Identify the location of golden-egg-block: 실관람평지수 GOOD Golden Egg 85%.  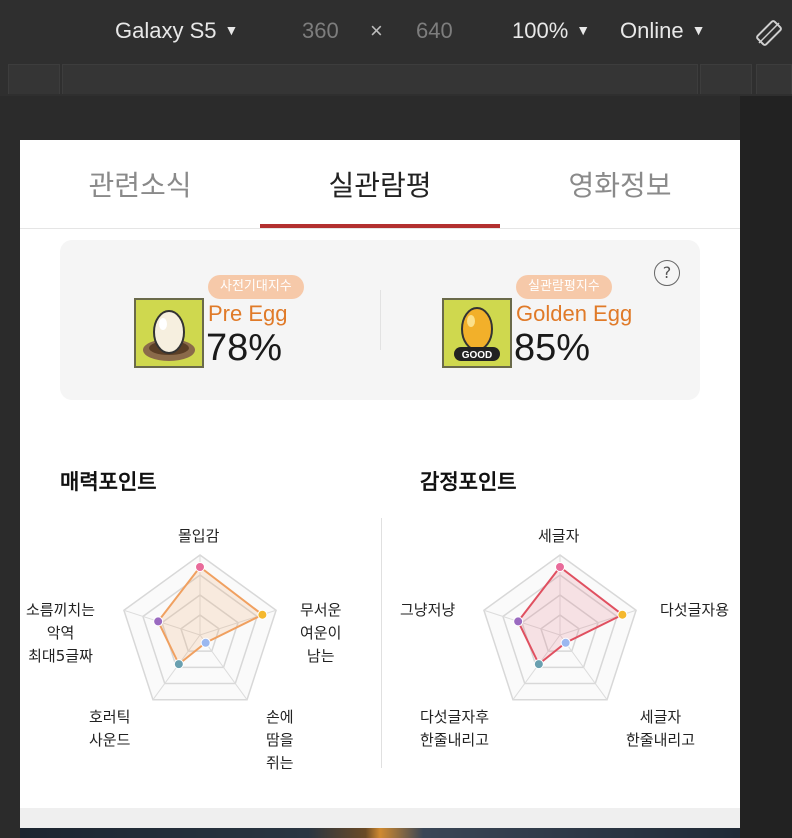
(520, 325).